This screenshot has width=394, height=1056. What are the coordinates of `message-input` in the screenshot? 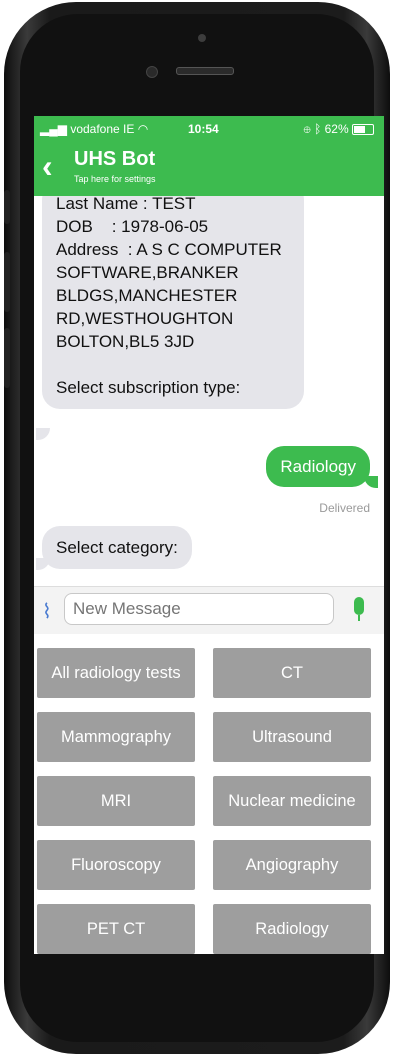 It's located at (199, 609).